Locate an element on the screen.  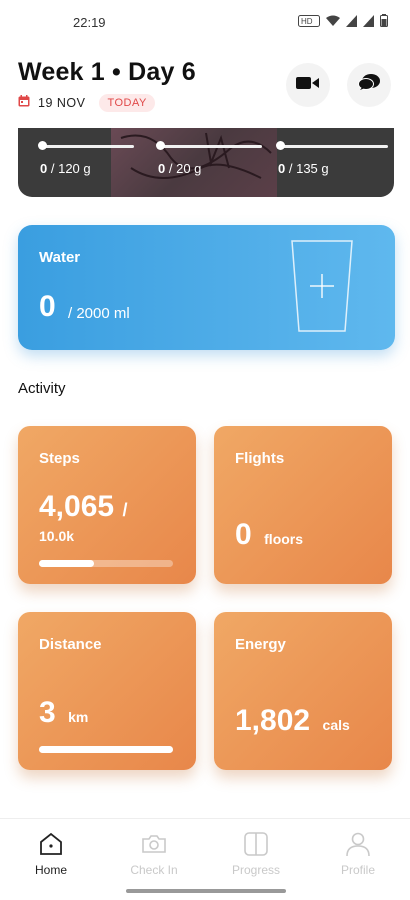
distance-value: 3 is located at coordinates (47, 712).